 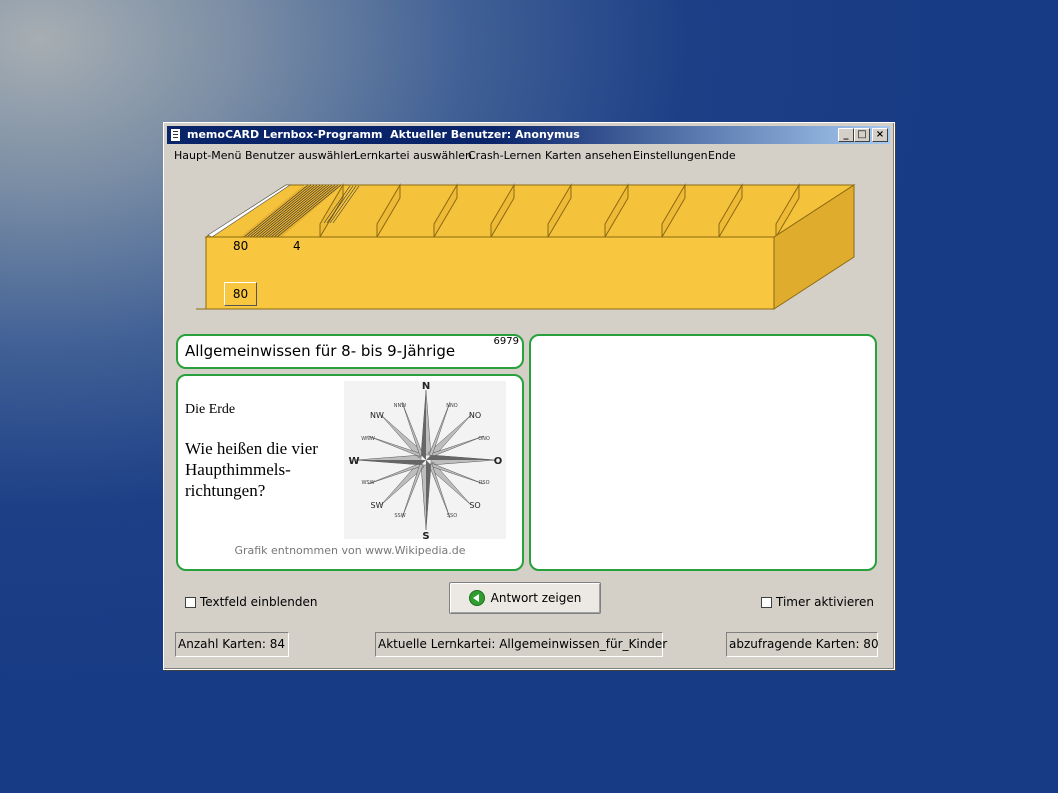 I want to click on compass-nnw: NNW, so click(x=400, y=406).